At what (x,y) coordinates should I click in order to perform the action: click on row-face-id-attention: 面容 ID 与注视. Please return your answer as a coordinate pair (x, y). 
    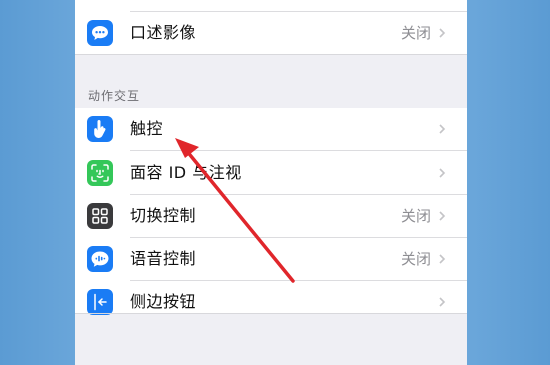
    Looking at the image, I should click on (271, 173).